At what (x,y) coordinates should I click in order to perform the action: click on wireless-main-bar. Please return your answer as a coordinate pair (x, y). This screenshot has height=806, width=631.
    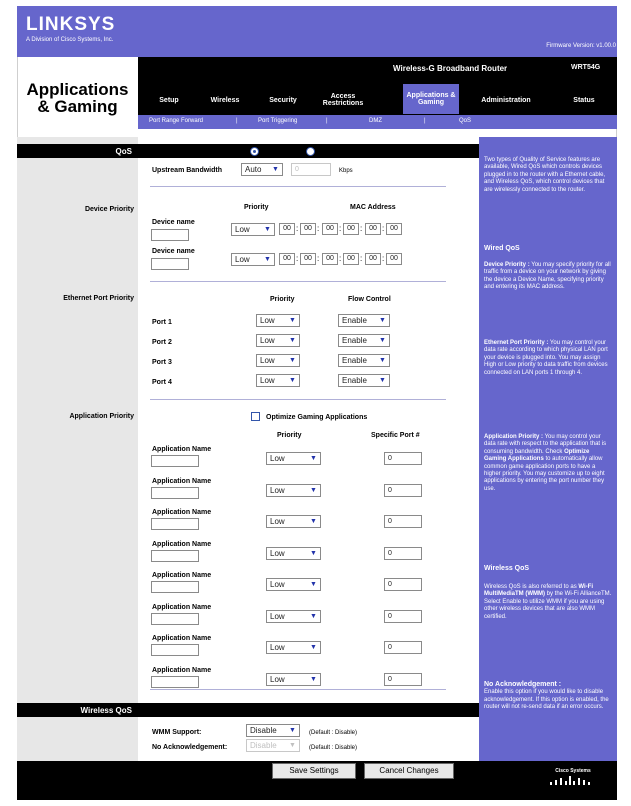
    Looking at the image, I should click on (308, 710).